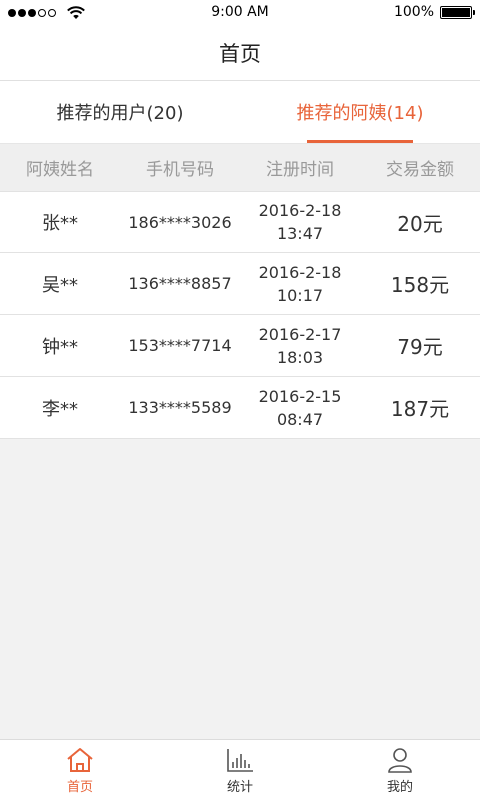  I want to click on battery-percent: 100%, so click(413, 12).